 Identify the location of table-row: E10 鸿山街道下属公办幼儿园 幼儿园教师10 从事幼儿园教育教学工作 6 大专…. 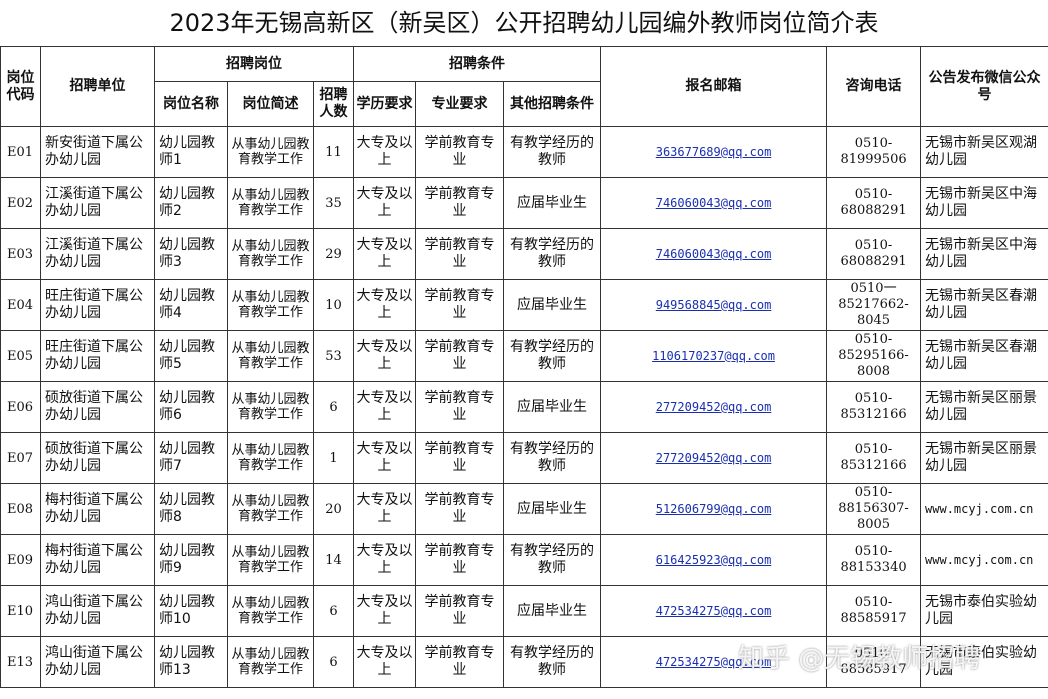
(524, 611).